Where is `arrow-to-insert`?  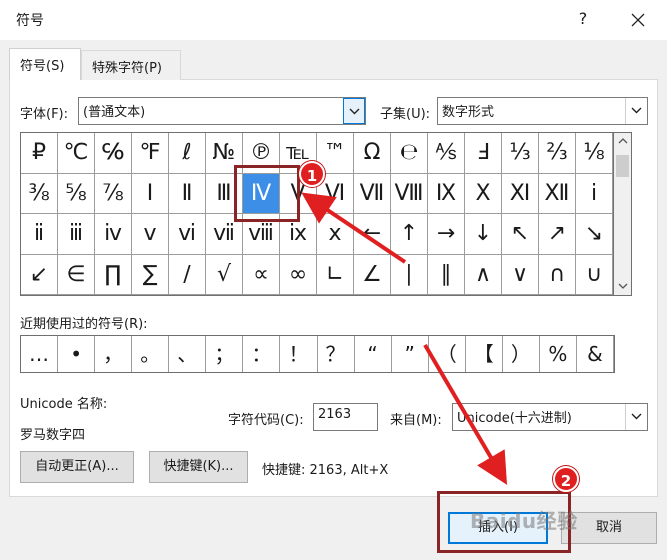
arrow-to-insert is located at coordinates (465, 414).